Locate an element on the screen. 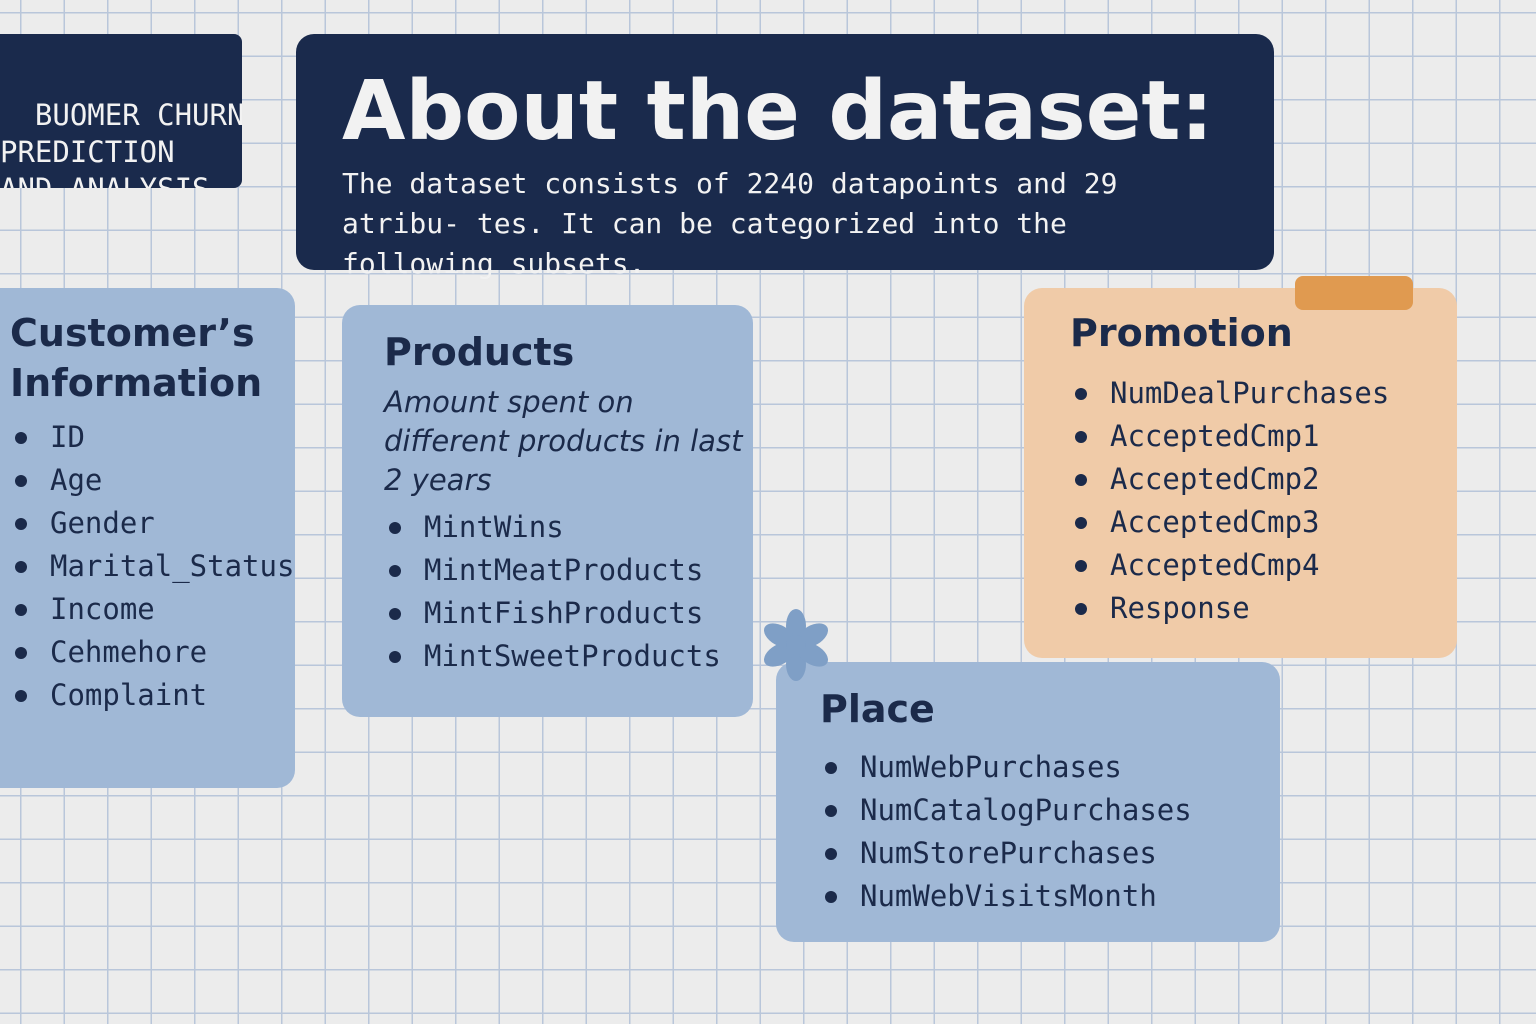 The width and height of the screenshot is (1536, 1024). list-item: NumWebPurchases is located at coordinates (1050, 767).